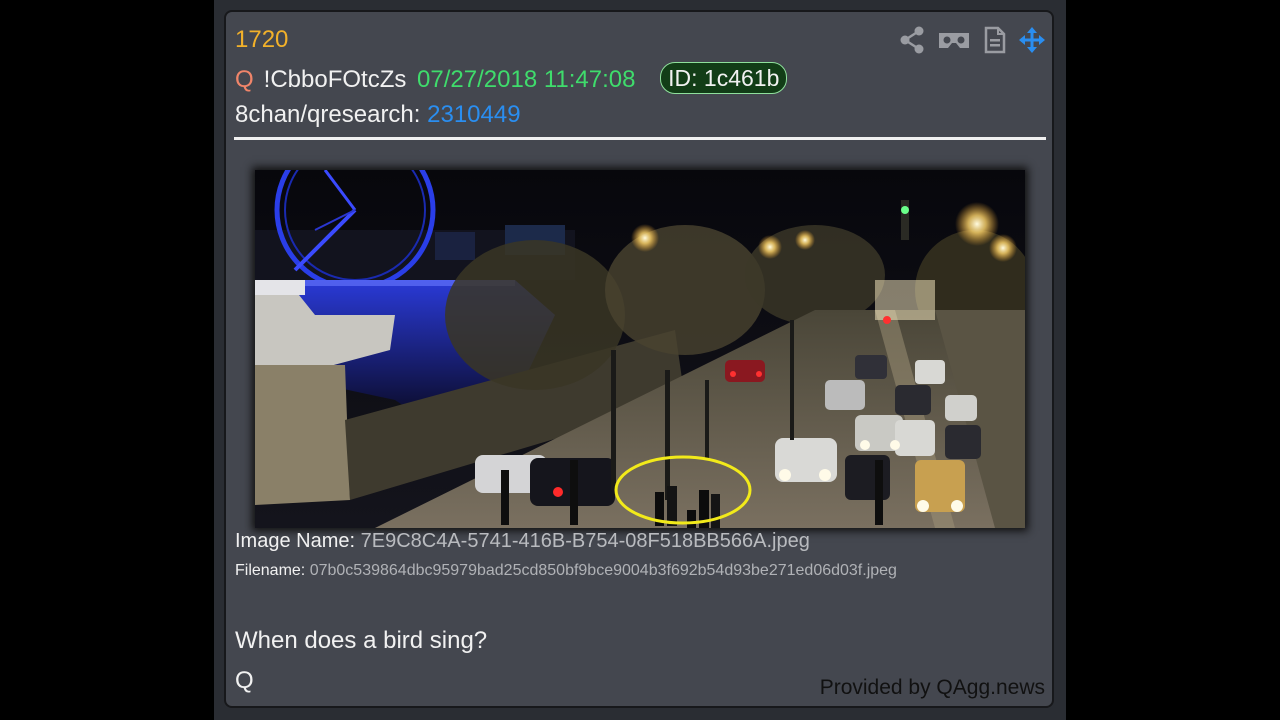 This screenshot has height=720, width=1280. I want to click on image-name-label: Image Name:, so click(295, 541).